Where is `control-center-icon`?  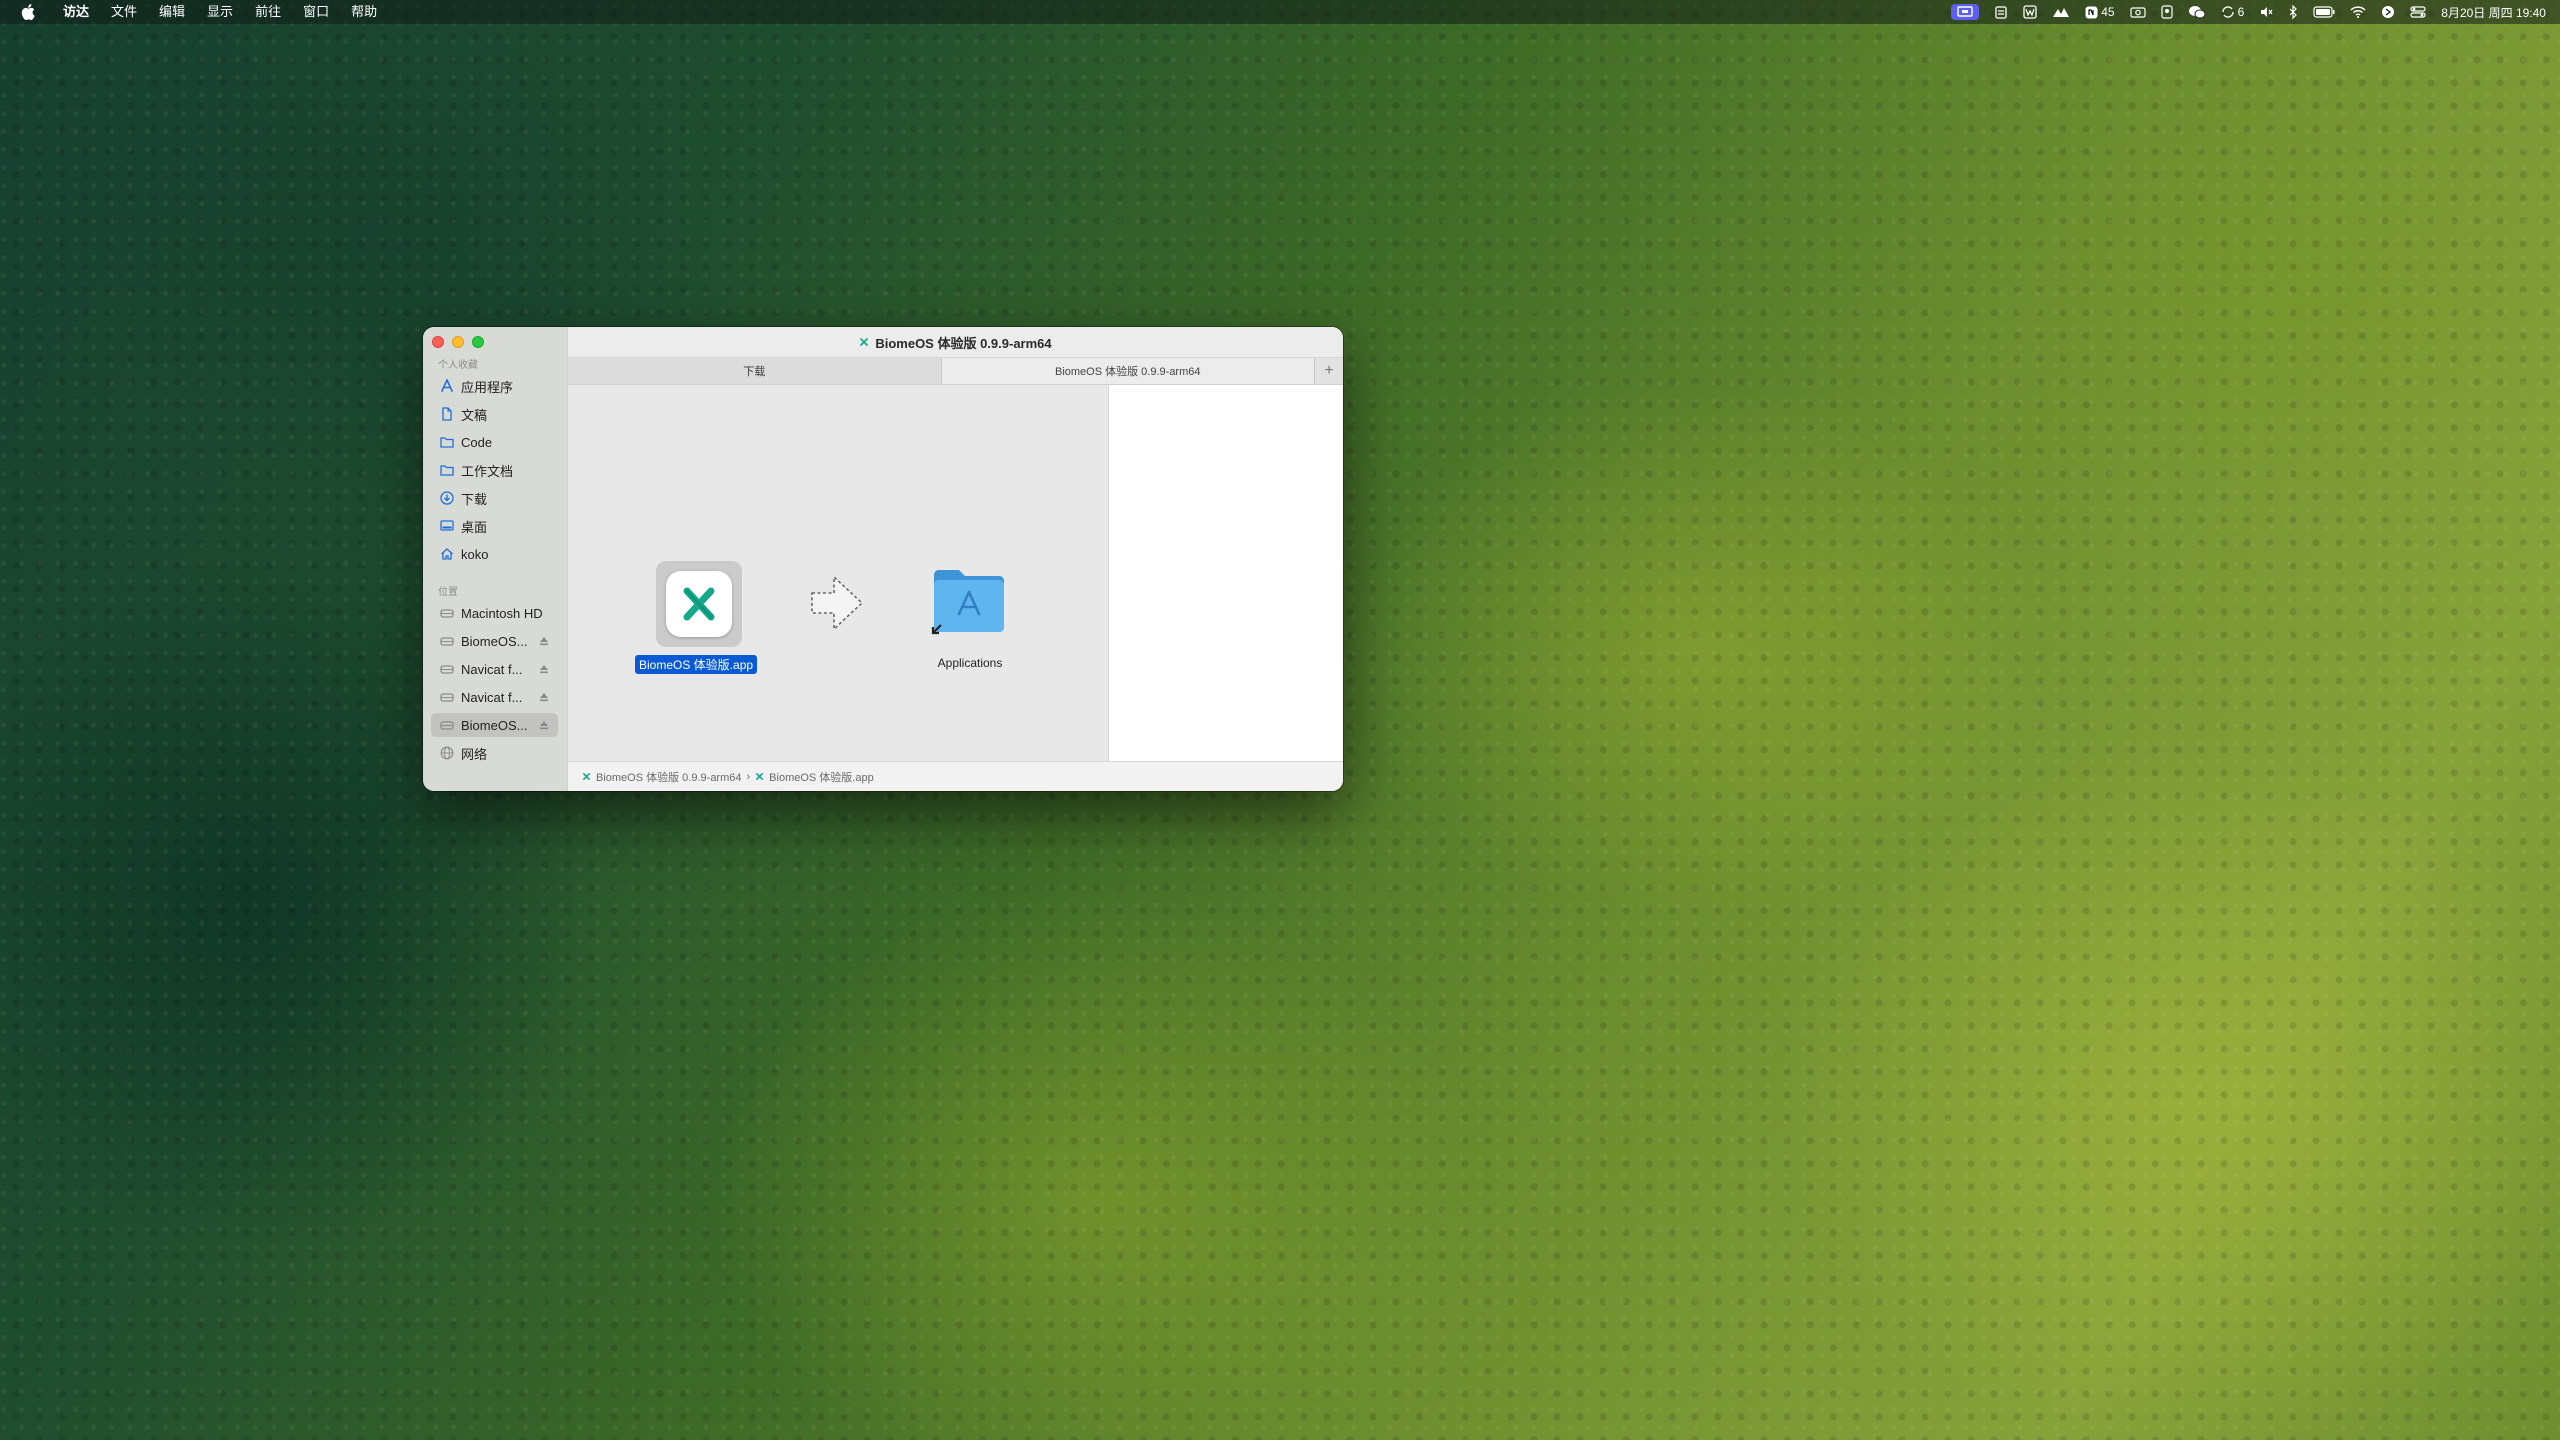 control-center-icon is located at coordinates (2418, 12).